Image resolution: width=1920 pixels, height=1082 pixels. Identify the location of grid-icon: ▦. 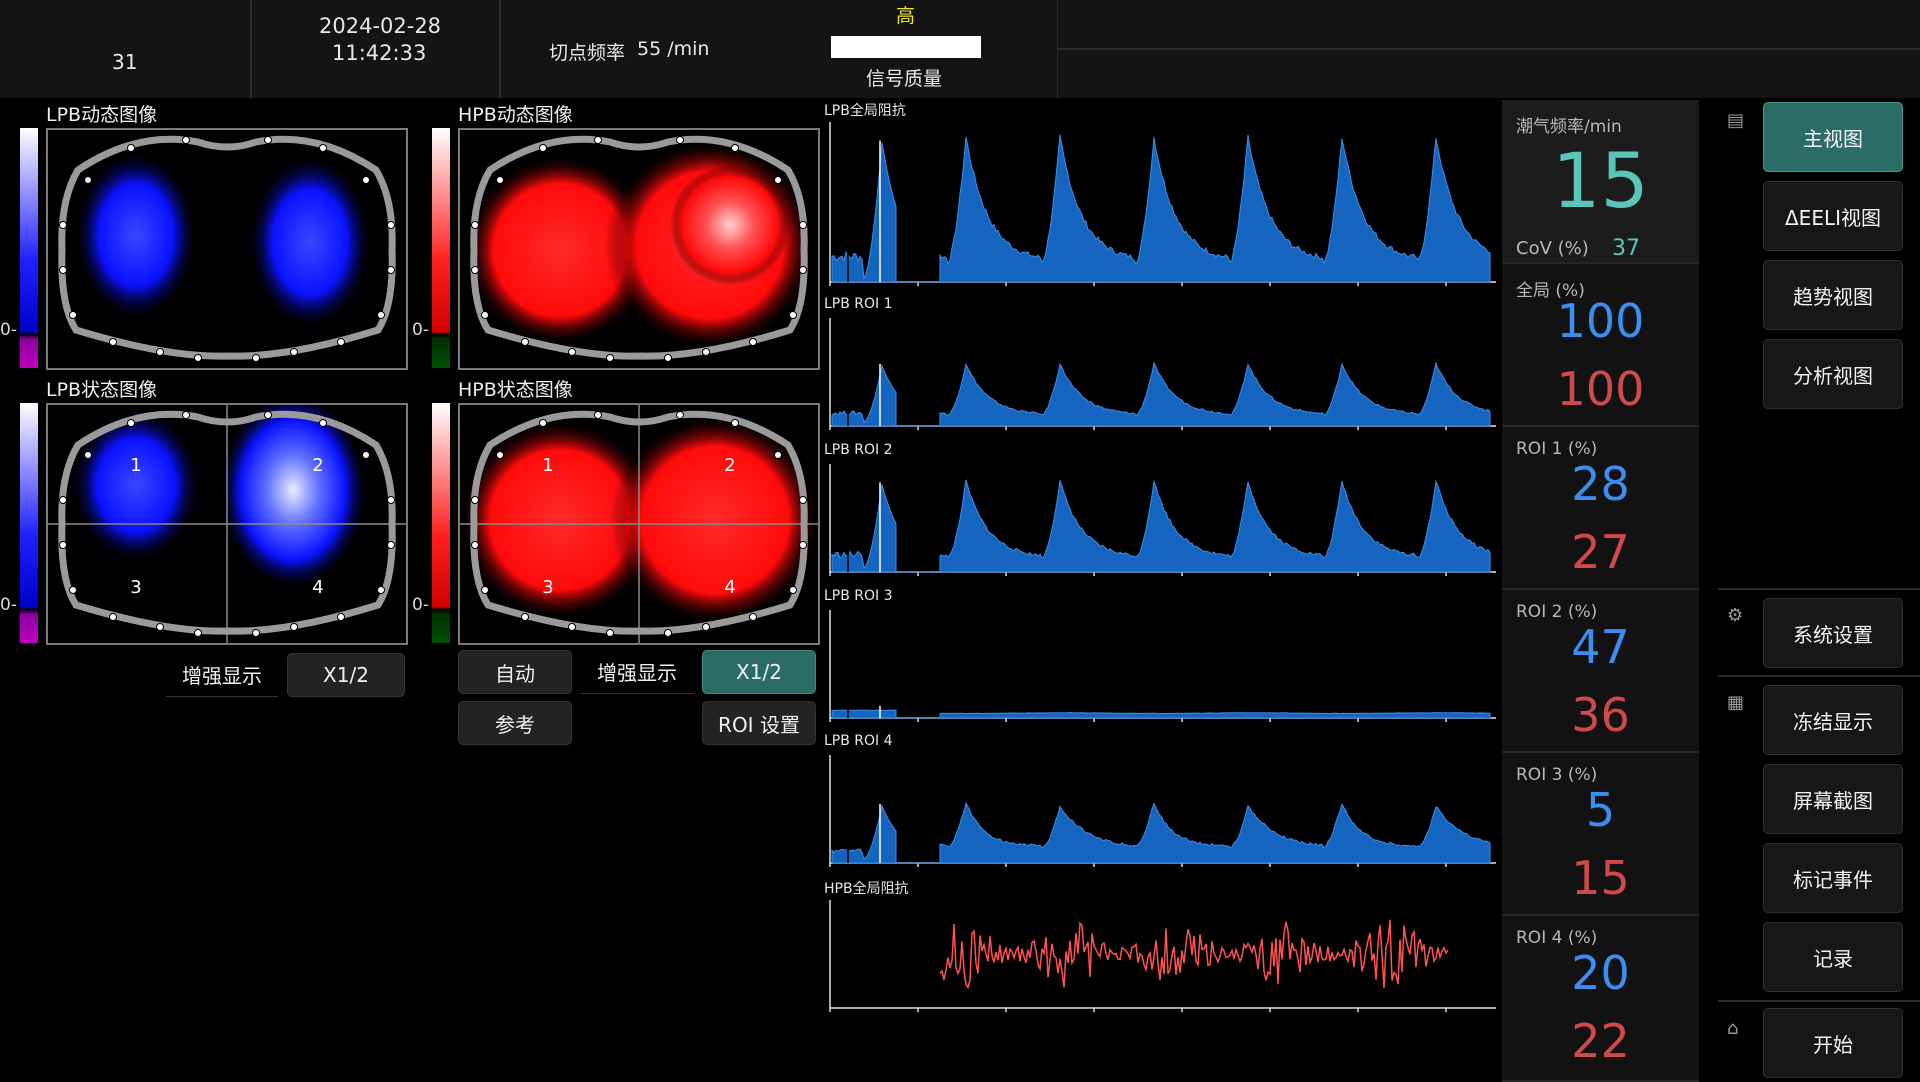
(1736, 702).